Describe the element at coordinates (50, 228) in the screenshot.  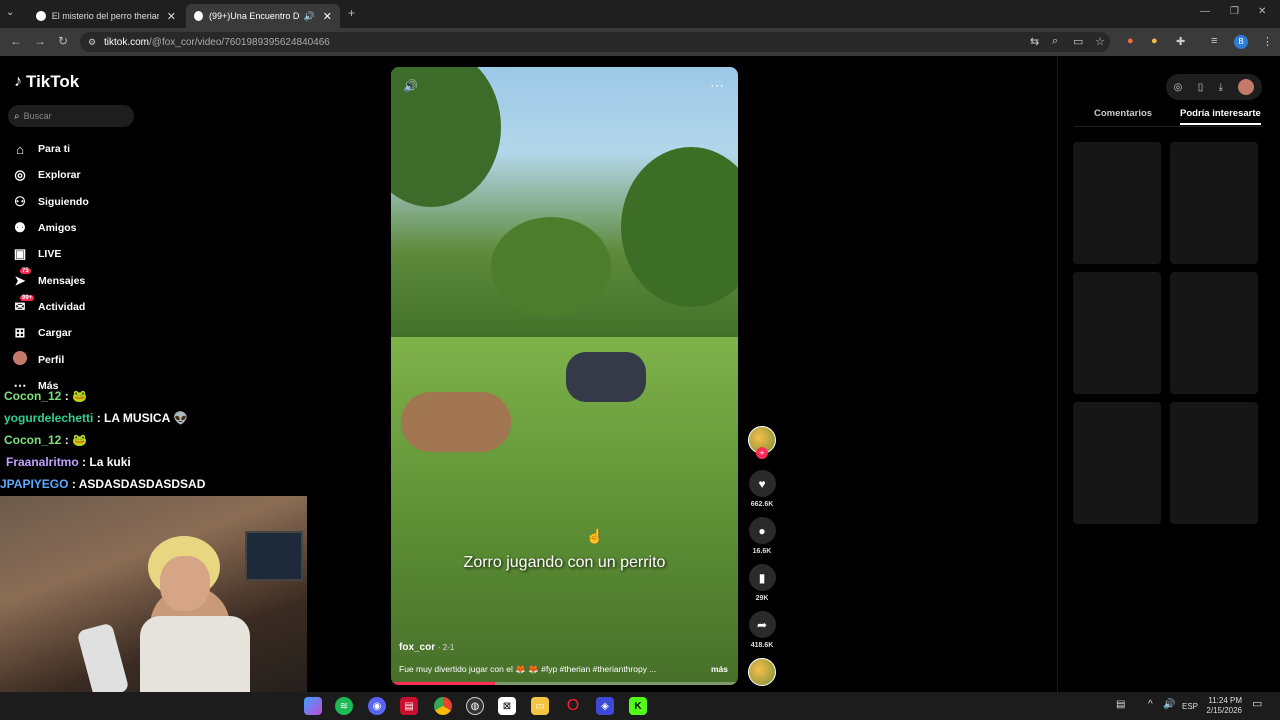
I see `sidebar-item-amigos: ⚉ Amigos` at that location.